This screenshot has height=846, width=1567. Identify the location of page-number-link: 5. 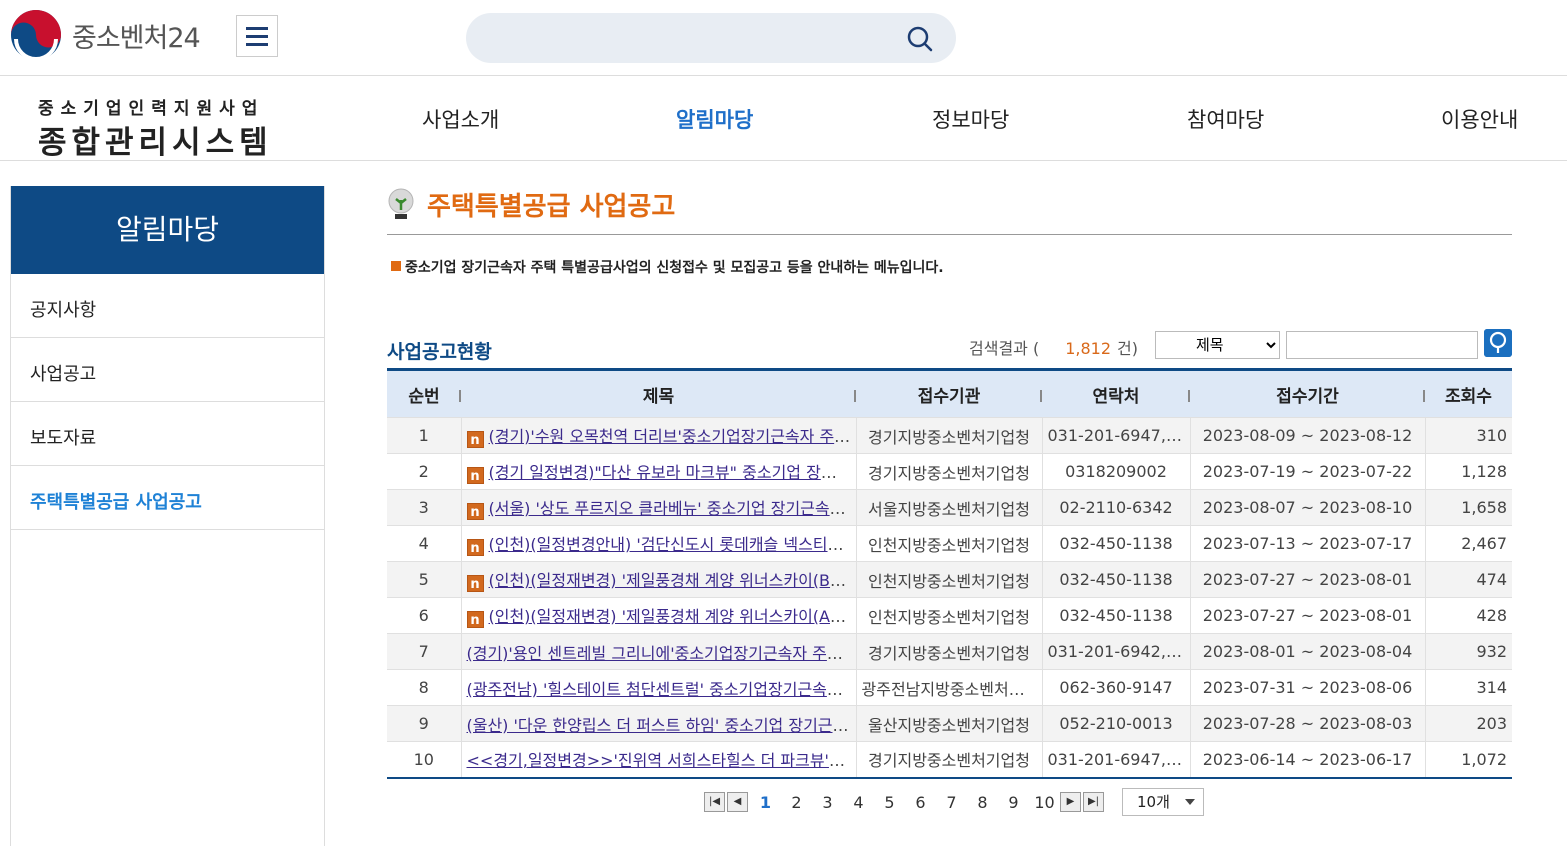
(889, 802).